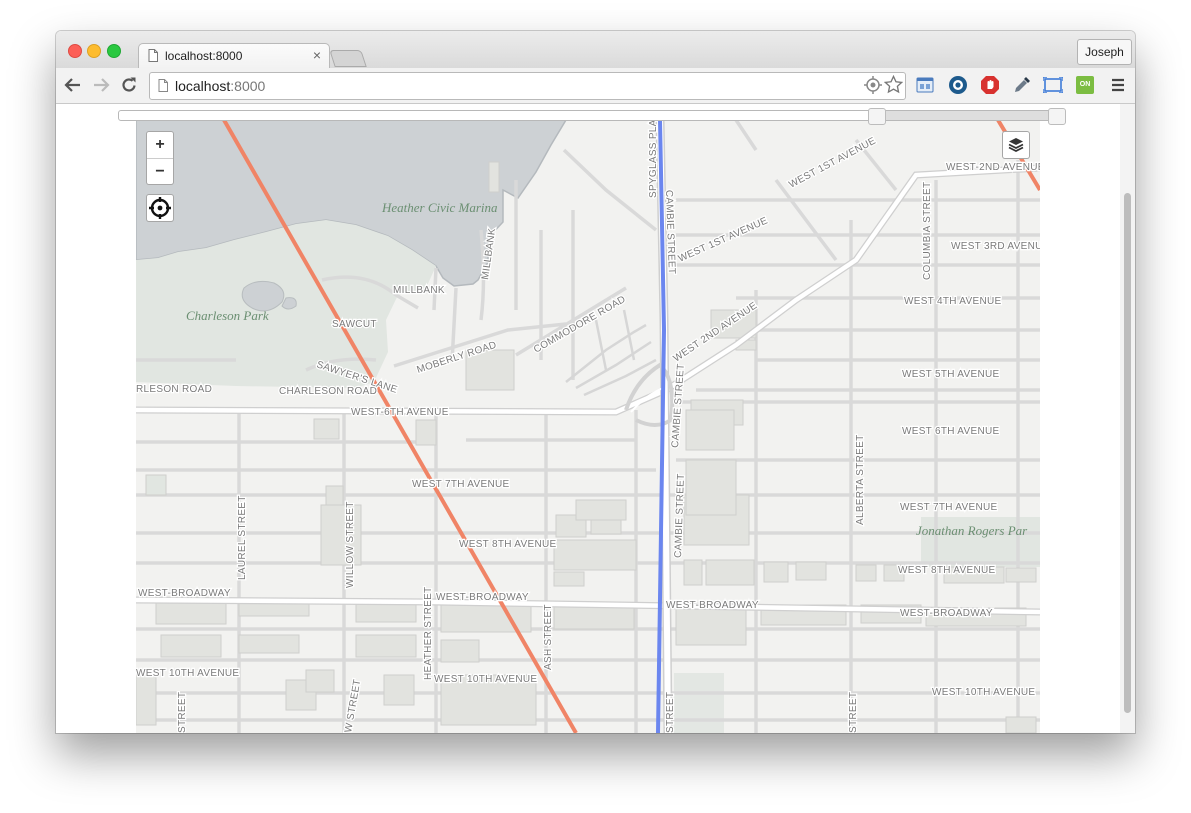 This screenshot has height=813, width=1191. Describe the element at coordinates (990, 85) in the screenshot. I see `adblock-icon` at that location.